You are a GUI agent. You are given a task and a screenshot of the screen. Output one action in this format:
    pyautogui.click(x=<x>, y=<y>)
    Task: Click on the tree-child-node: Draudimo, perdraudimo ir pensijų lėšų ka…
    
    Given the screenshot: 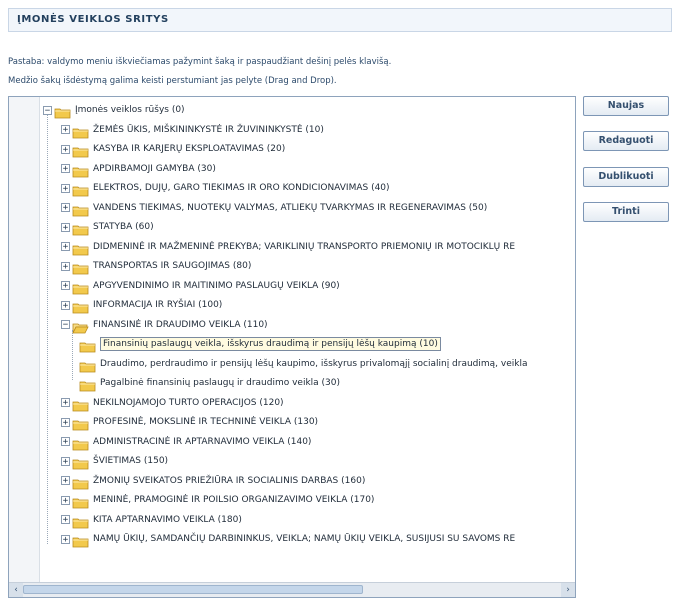 What is the action you would take?
    pyautogui.click(x=303, y=364)
    